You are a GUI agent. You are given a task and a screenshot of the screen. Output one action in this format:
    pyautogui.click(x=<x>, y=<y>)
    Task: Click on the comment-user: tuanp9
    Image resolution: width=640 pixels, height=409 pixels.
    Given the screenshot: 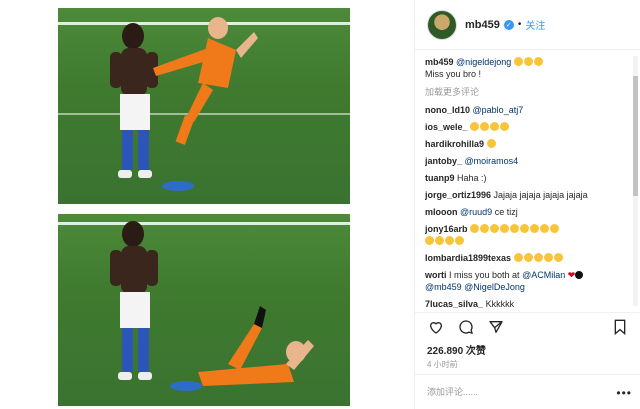 What is the action you would take?
    pyautogui.click(x=440, y=178)
    